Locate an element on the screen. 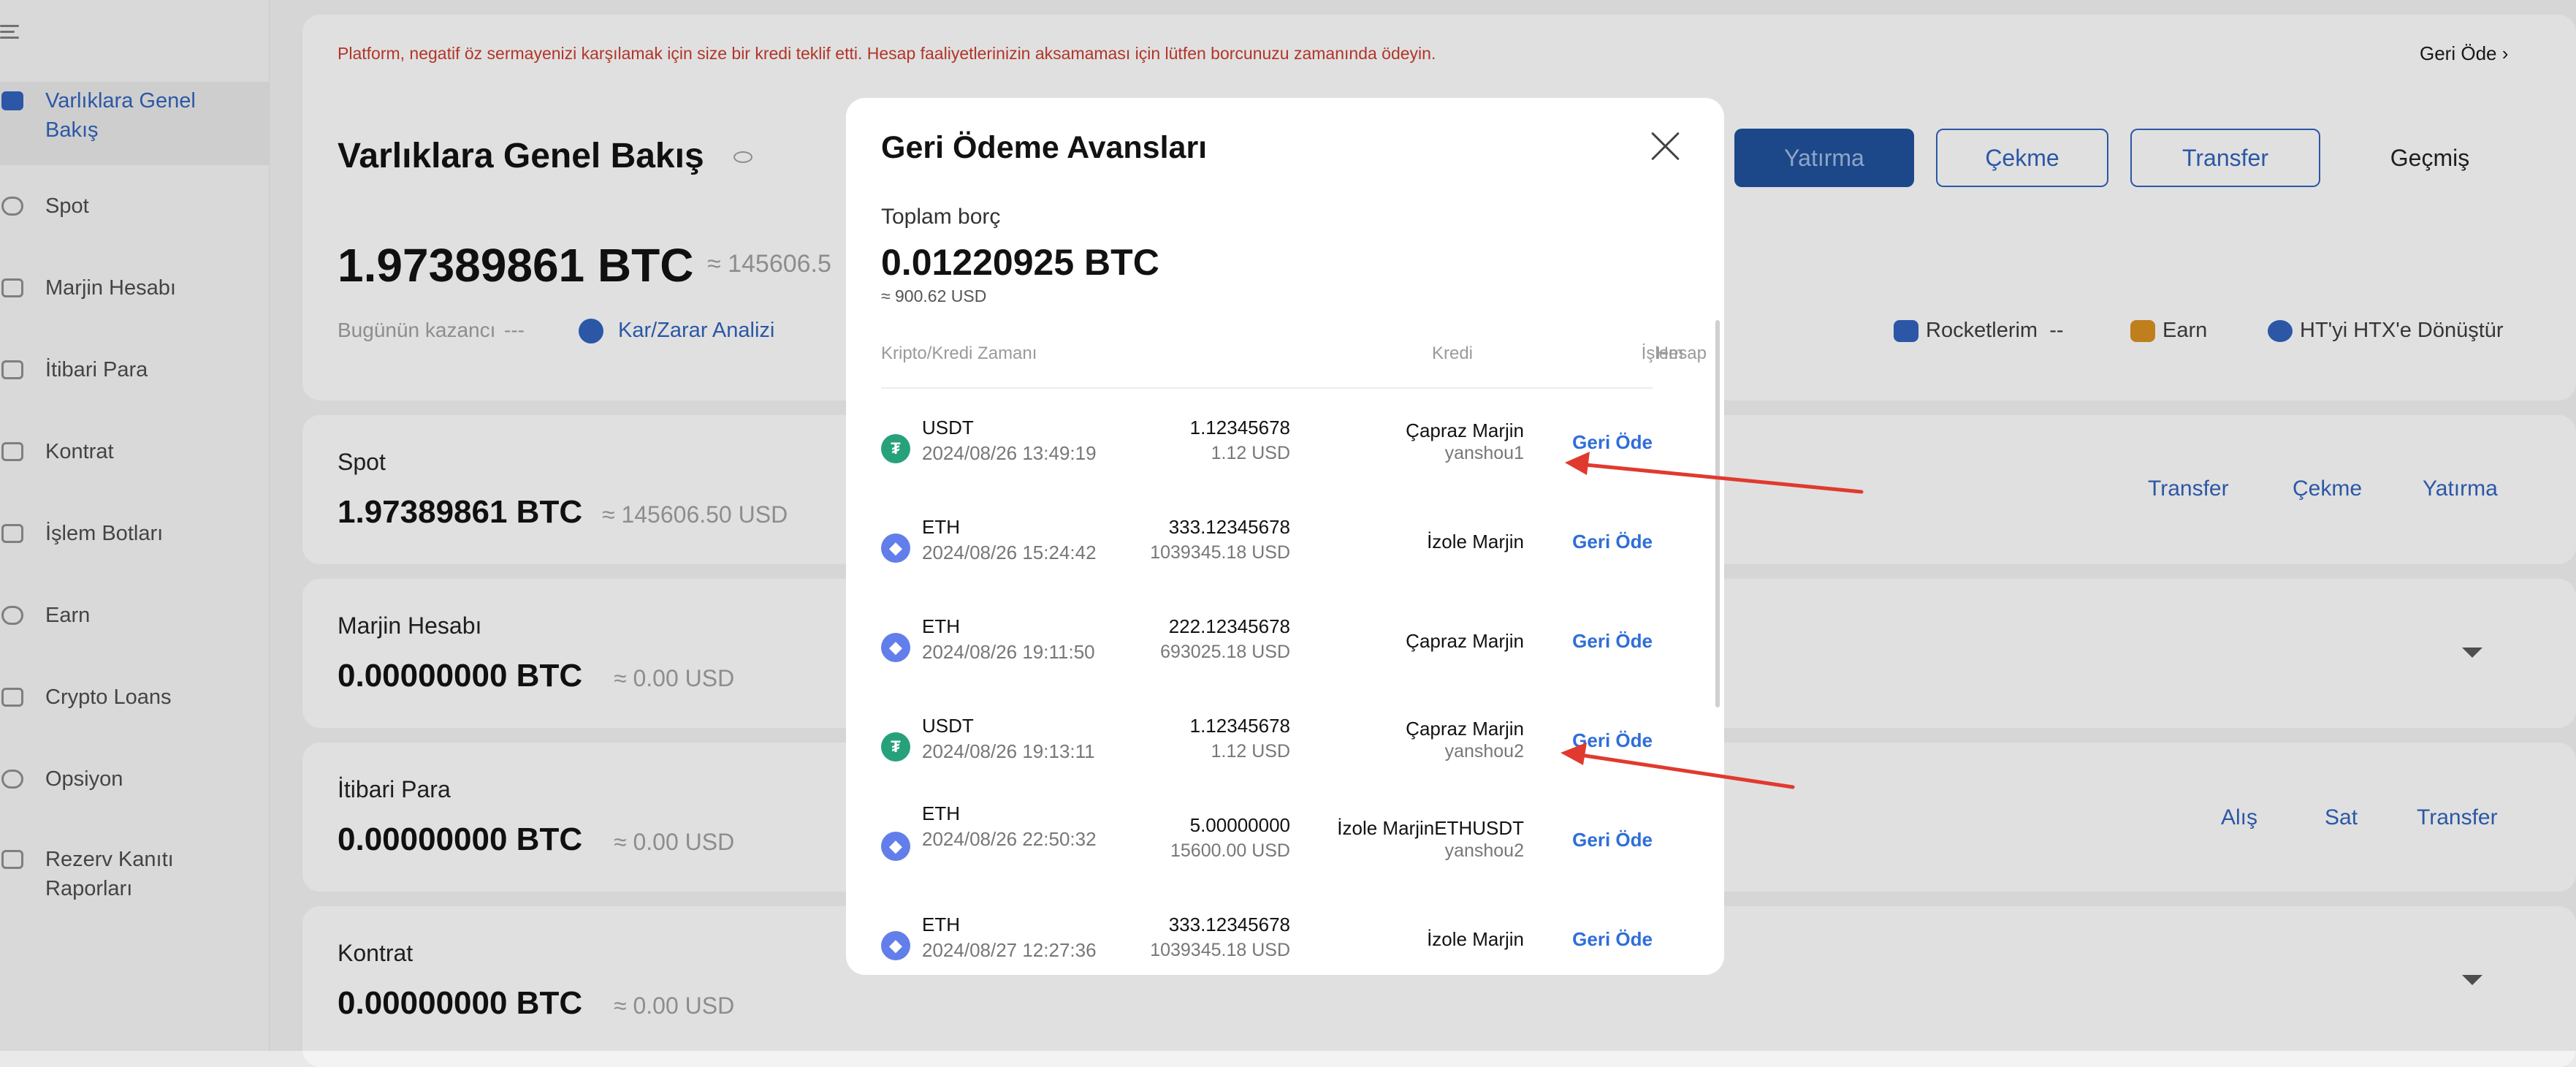  column-header-credit: Kredi is located at coordinates (1452, 353).